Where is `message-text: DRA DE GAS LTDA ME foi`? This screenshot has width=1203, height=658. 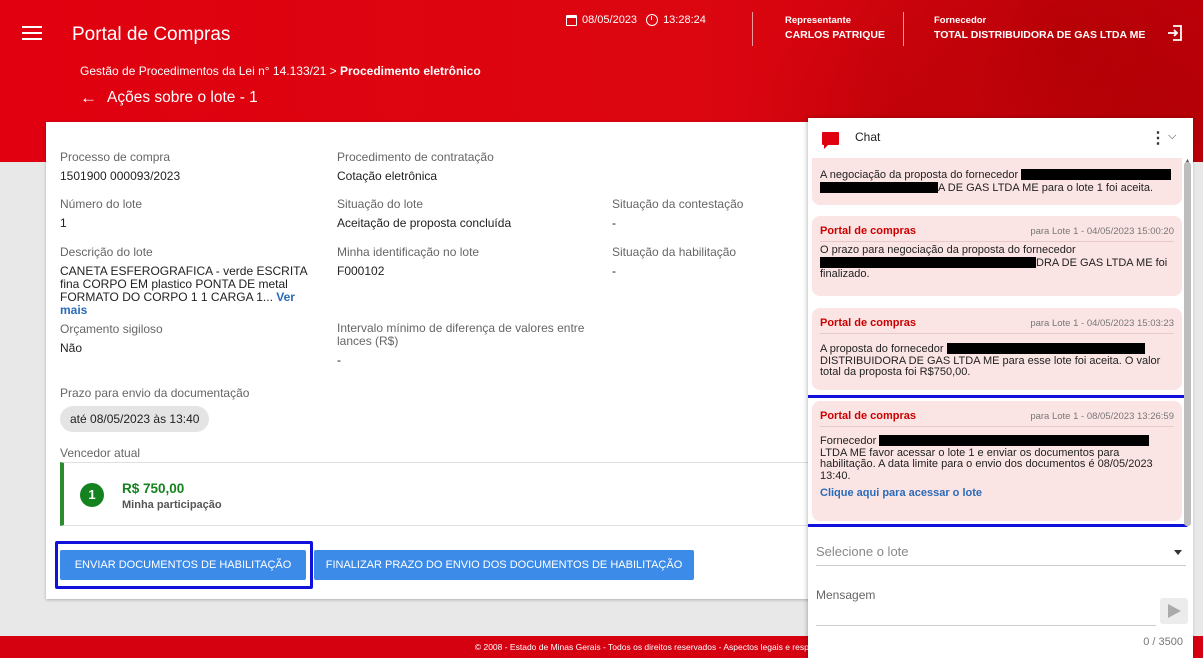
message-text: DRA DE GAS LTDA ME foi is located at coordinates (1102, 262).